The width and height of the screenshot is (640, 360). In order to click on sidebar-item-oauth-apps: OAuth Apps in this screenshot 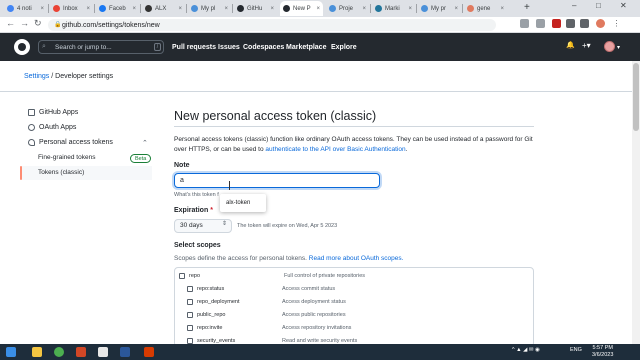, I will do `click(52, 127)`.